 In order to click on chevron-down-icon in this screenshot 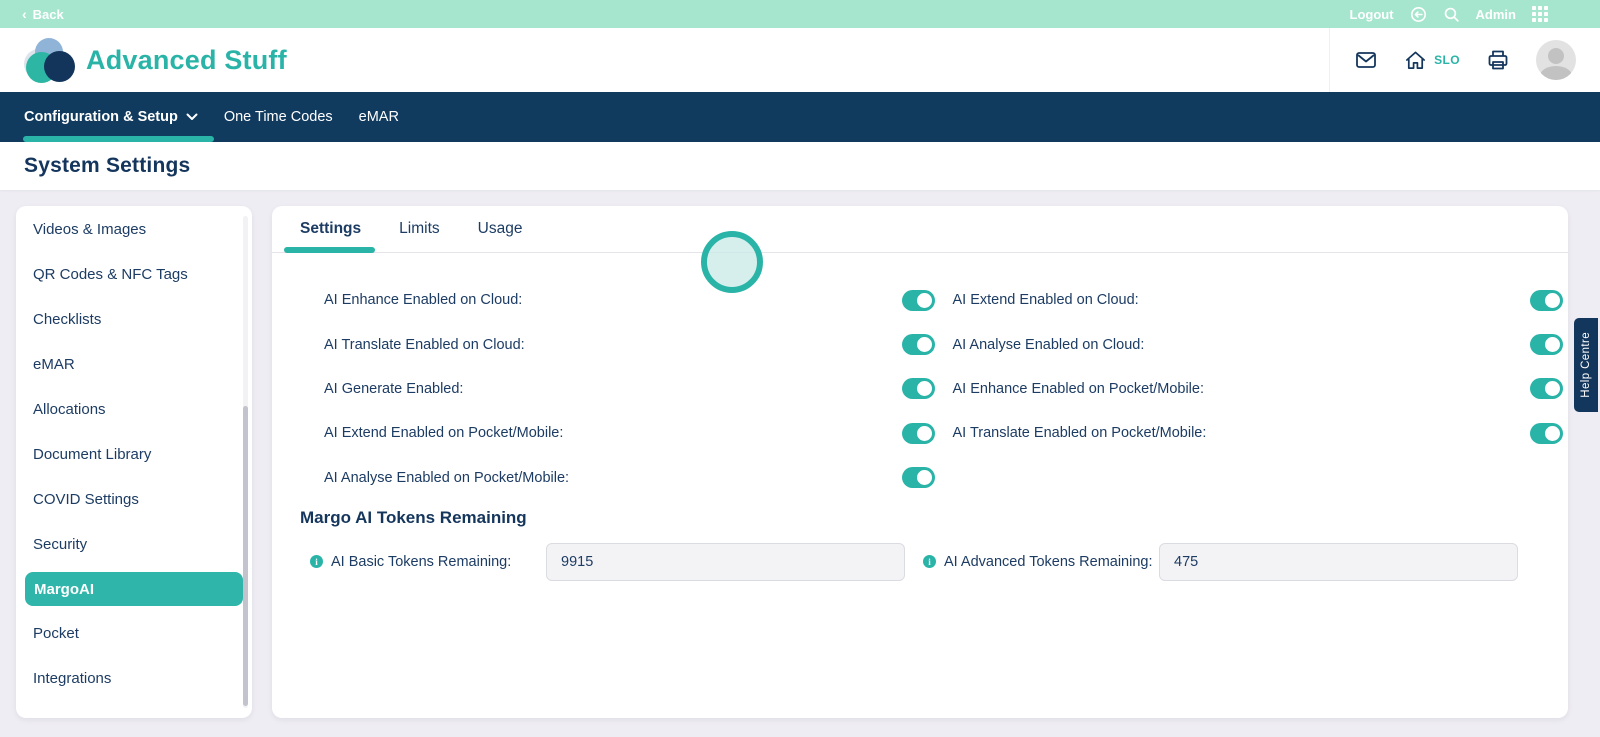, I will do `click(192, 117)`.